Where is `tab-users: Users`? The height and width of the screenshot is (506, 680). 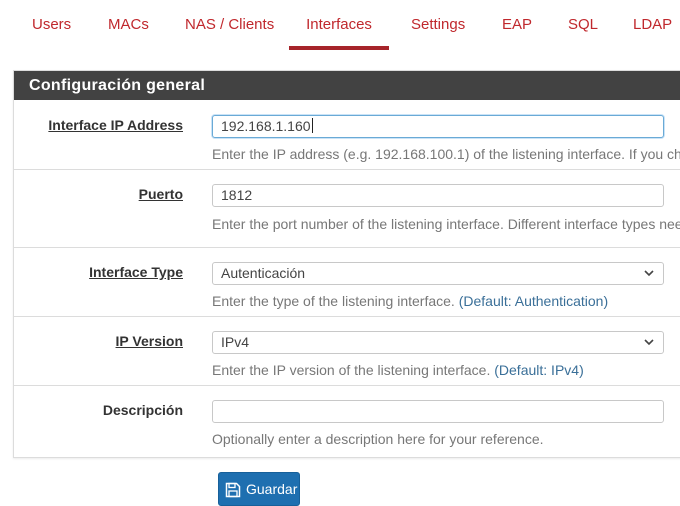
tab-users: Users is located at coordinates (51, 25).